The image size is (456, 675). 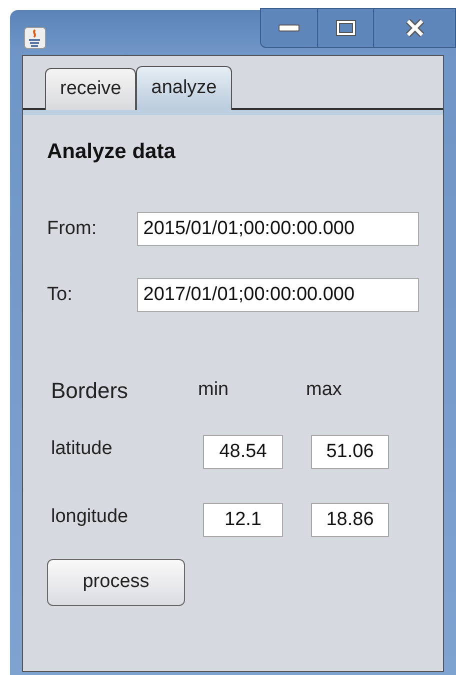 What do you see at coordinates (82, 448) in the screenshot?
I see `row-label: latitude` at bounding box center [82, 448].